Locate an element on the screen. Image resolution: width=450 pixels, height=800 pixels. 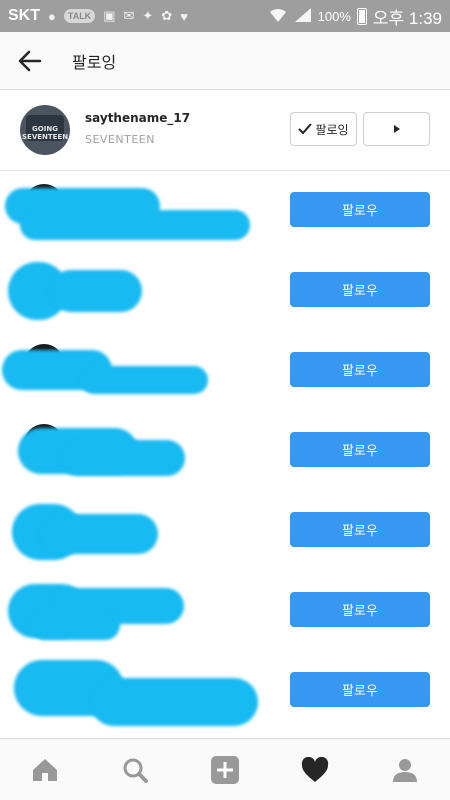
nav-profile is located at coordinates (405, 770).